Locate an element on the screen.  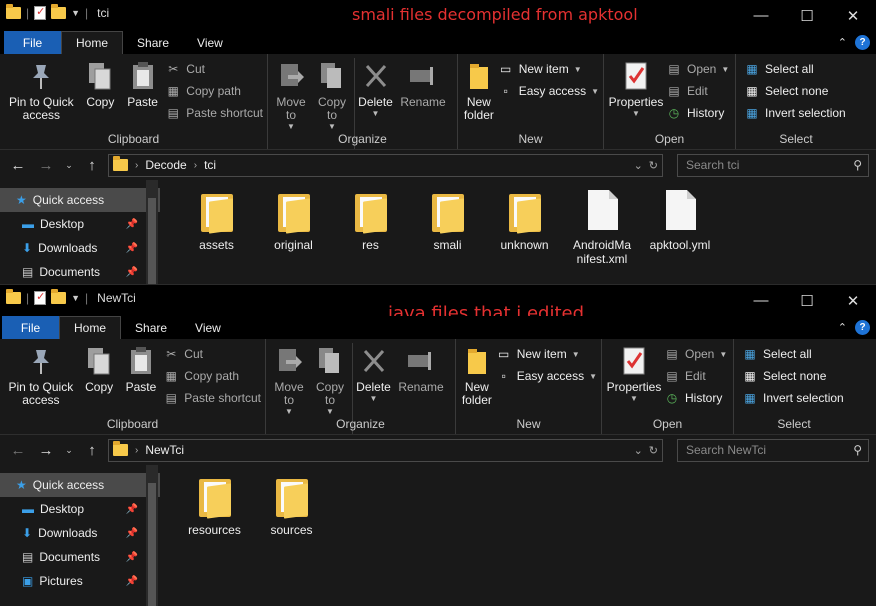
address-bar: › Decode › tci ⌄ ↻ is located at coordinates (385, 165).